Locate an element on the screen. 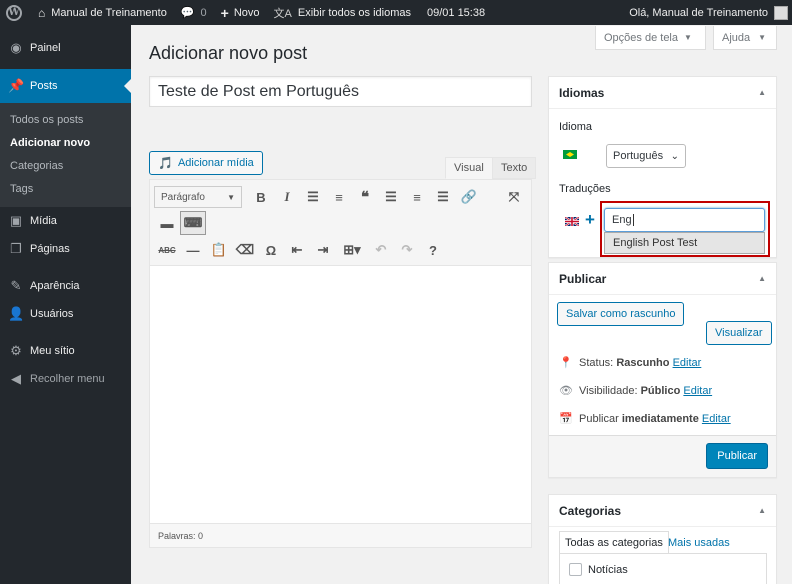 The image size is (792, 584). bold-icon: B is located at coordinates (261, 197).